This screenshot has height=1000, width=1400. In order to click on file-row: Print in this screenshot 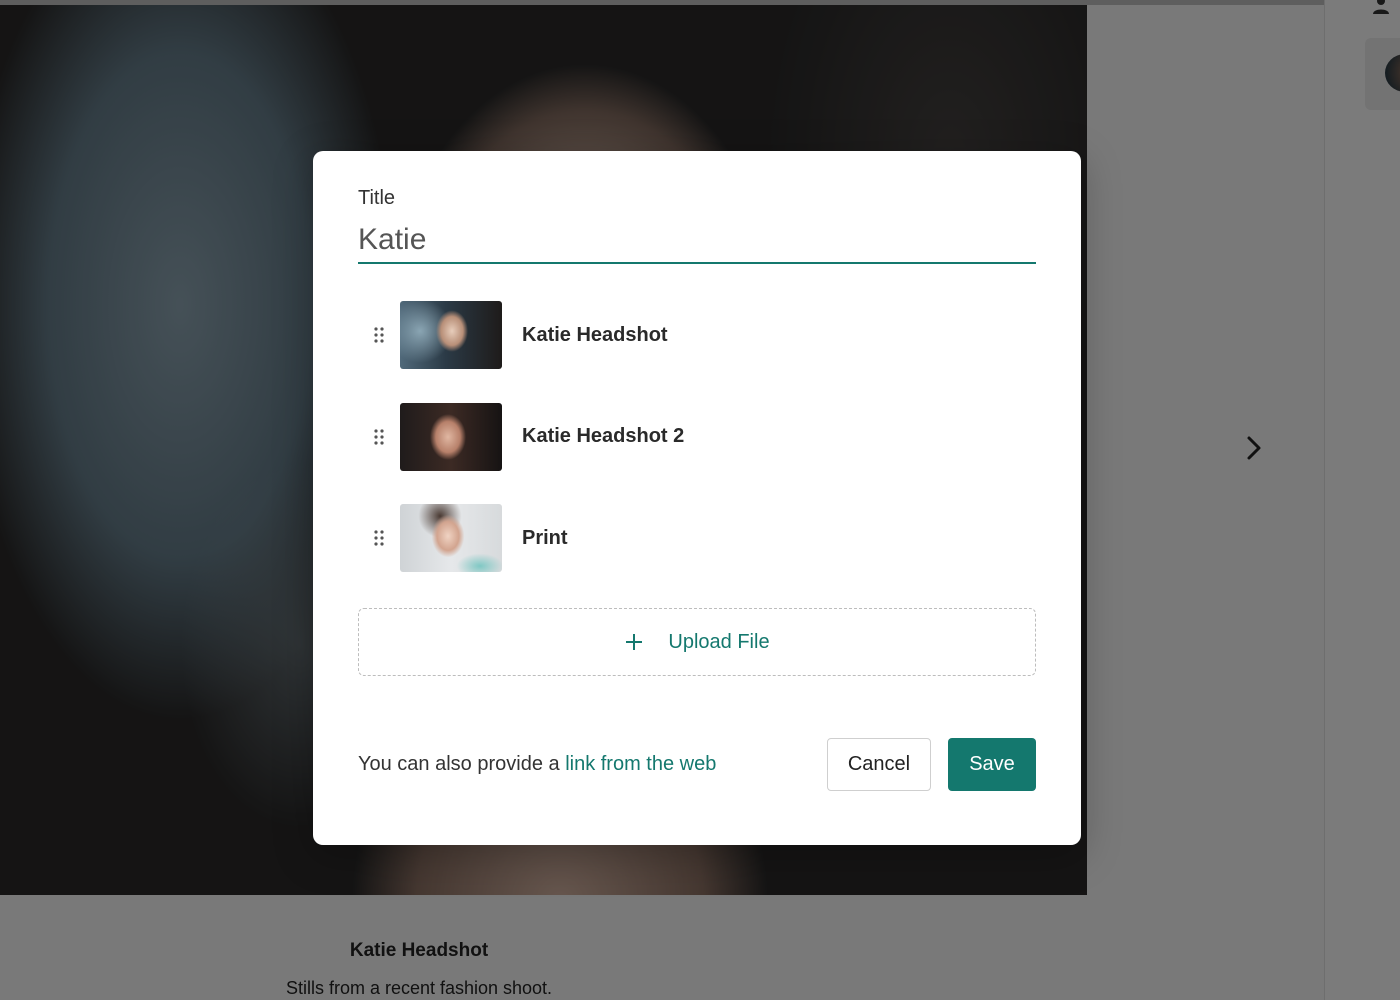, I will do `click(697, 538)`.